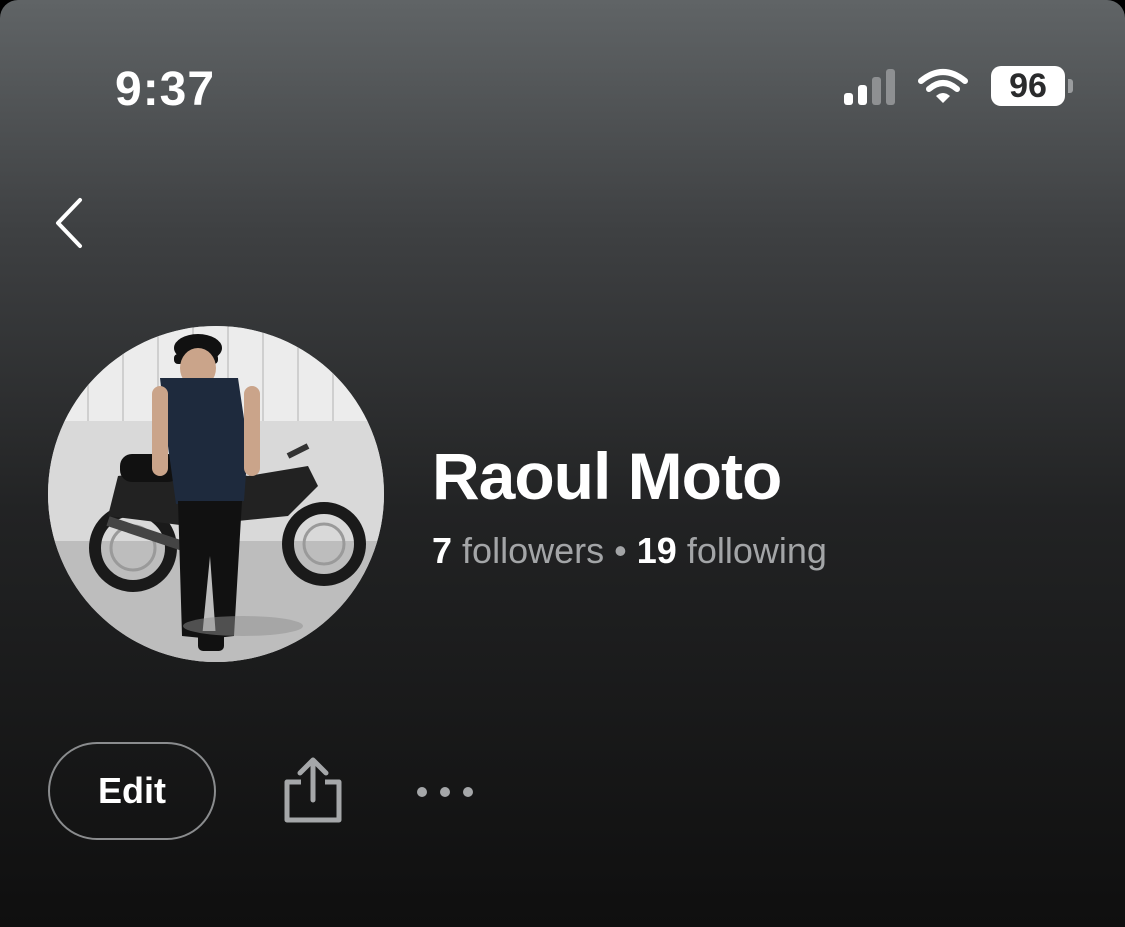 This screenshot has height=927, width=1125. I want to click on avatar, so click(216, 494).